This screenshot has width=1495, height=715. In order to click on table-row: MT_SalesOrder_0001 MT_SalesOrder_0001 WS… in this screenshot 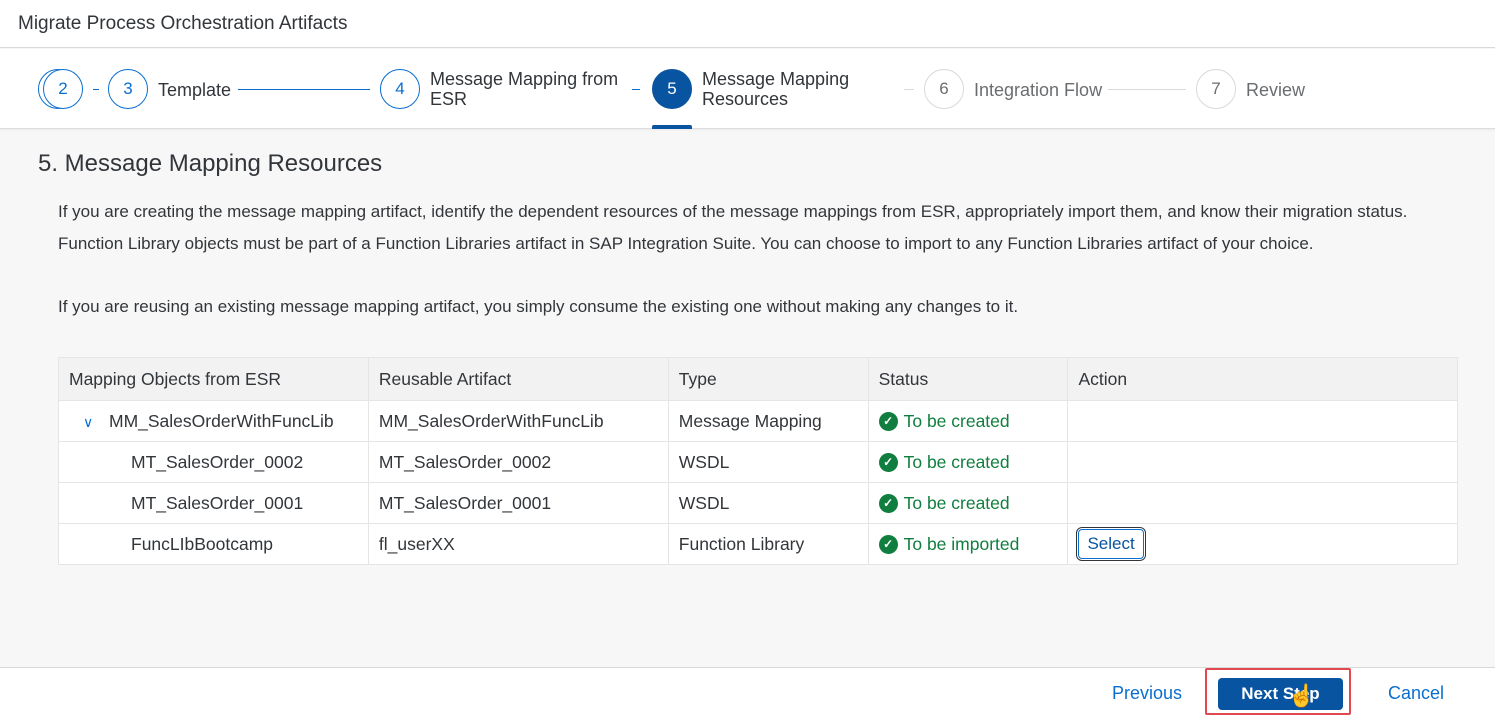, I will do `click(758, 503)`.